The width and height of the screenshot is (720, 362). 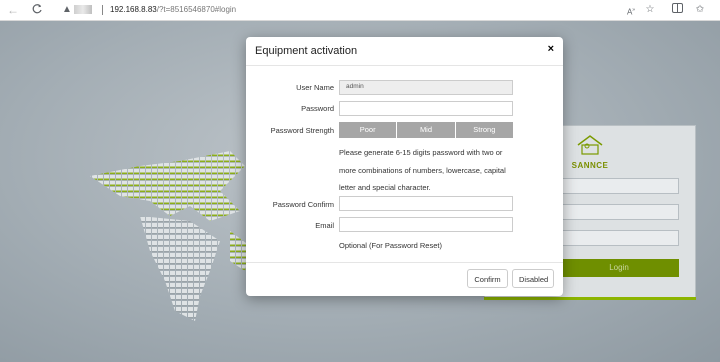 What do you see at coordinates (13, 10) in the screenshot?
I see `back-icon: ←` at bounding box center [13, 10].